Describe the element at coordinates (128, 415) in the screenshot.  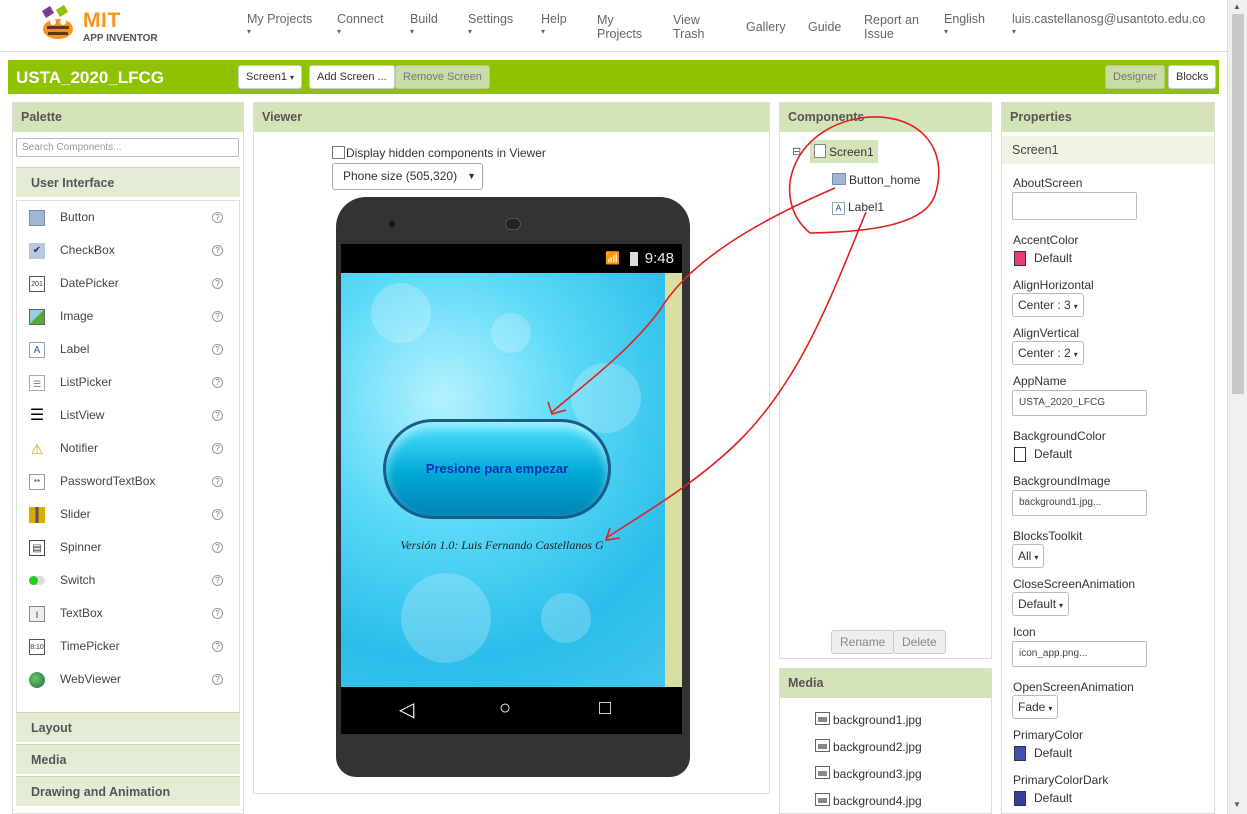
I see `palette-item-listview: ☰ ListView?` at that location.